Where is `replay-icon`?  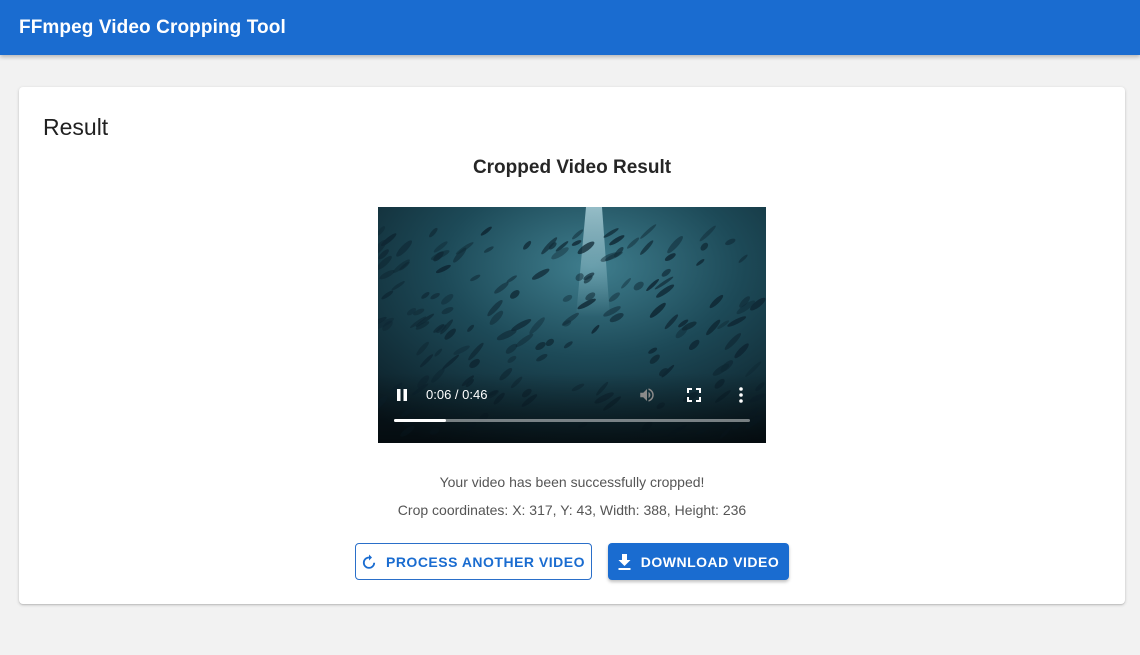 replay-icon is located at coordinates (369, 562).